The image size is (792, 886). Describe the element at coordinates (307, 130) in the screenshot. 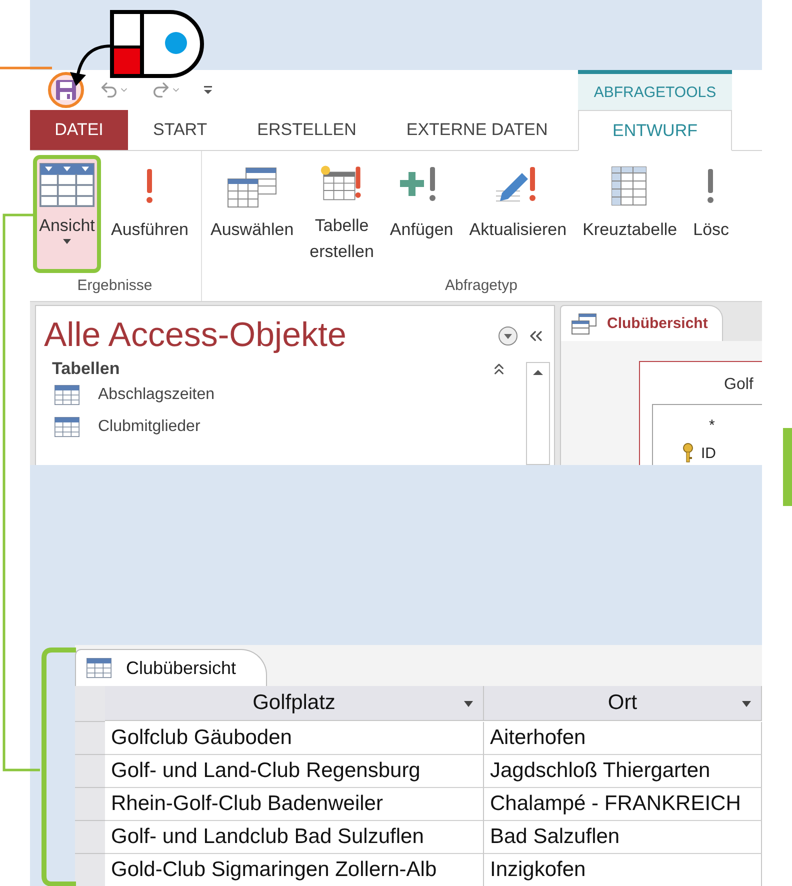

I see `ribbon-tab: ERSTELLEN` at that location.